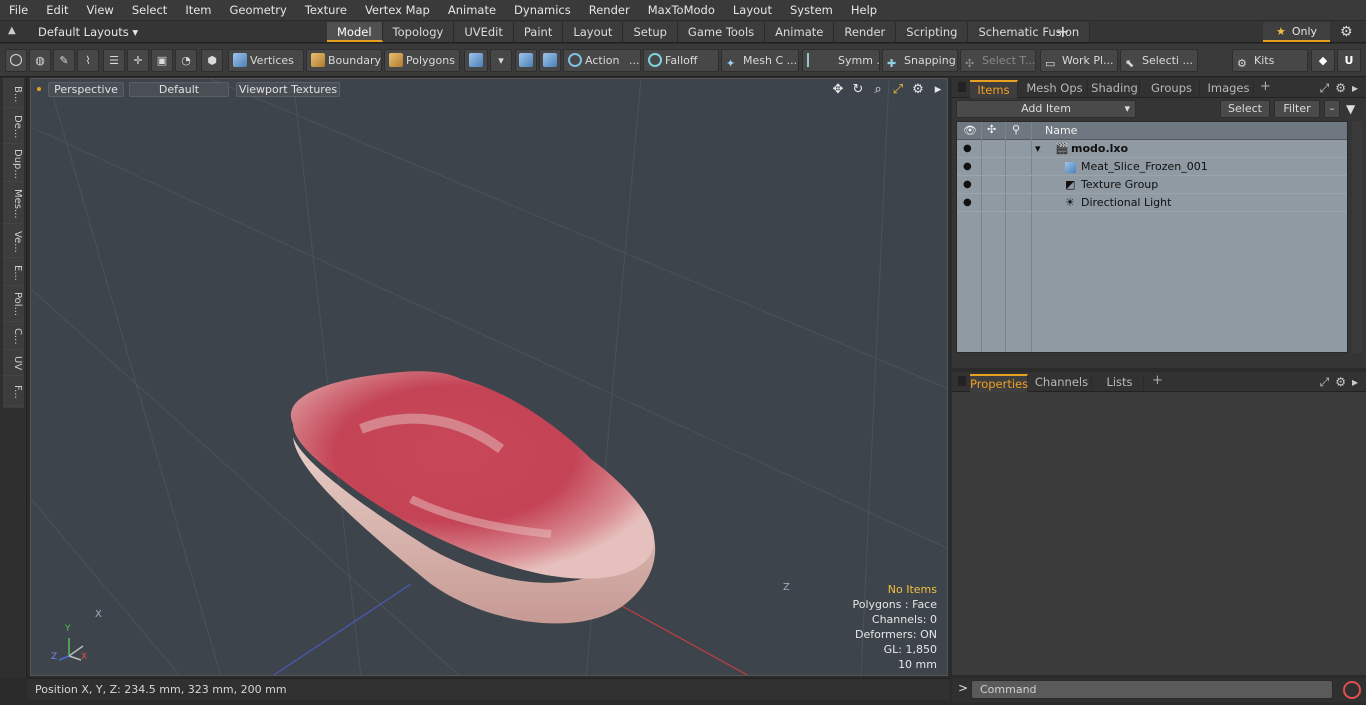  What do you see at coordinates (1325, 88) in the screenshot?
I see `panel-expand-icon: ⤢` at bounding box center [1325, 88].